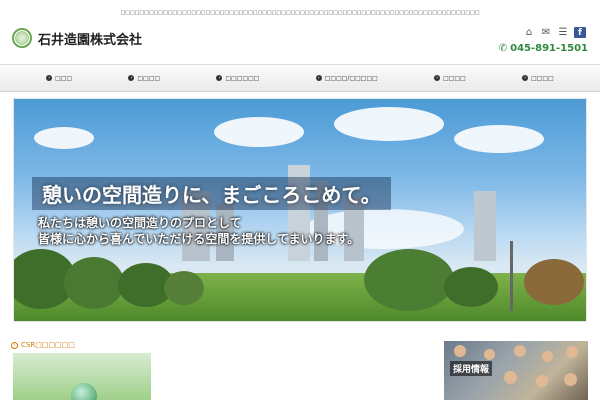 This screenshot has height=400, width=600. Describe the element at coordinates (199, 239) in the screenshot. I see `hero-subline-2: 皆様に心から喜んでいただける空間を提供してまいります。` at that location.